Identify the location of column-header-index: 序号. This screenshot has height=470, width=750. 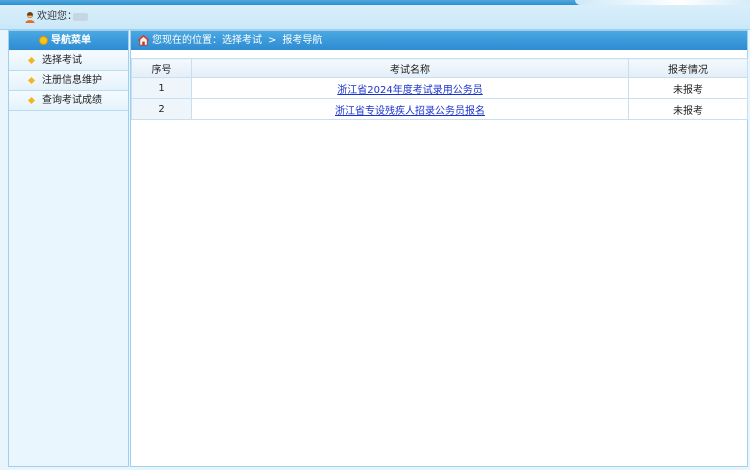
(161, 68).